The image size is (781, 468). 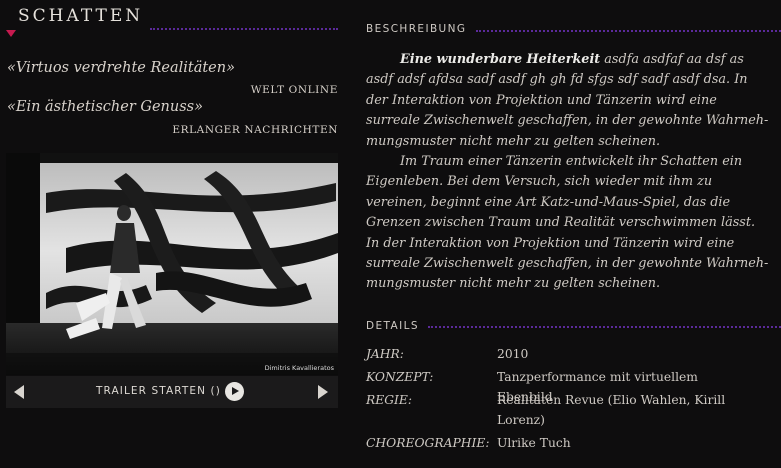 I want to click on description-lead: Eine wunderbare Heiterkeit, so click(x=500, y=59).